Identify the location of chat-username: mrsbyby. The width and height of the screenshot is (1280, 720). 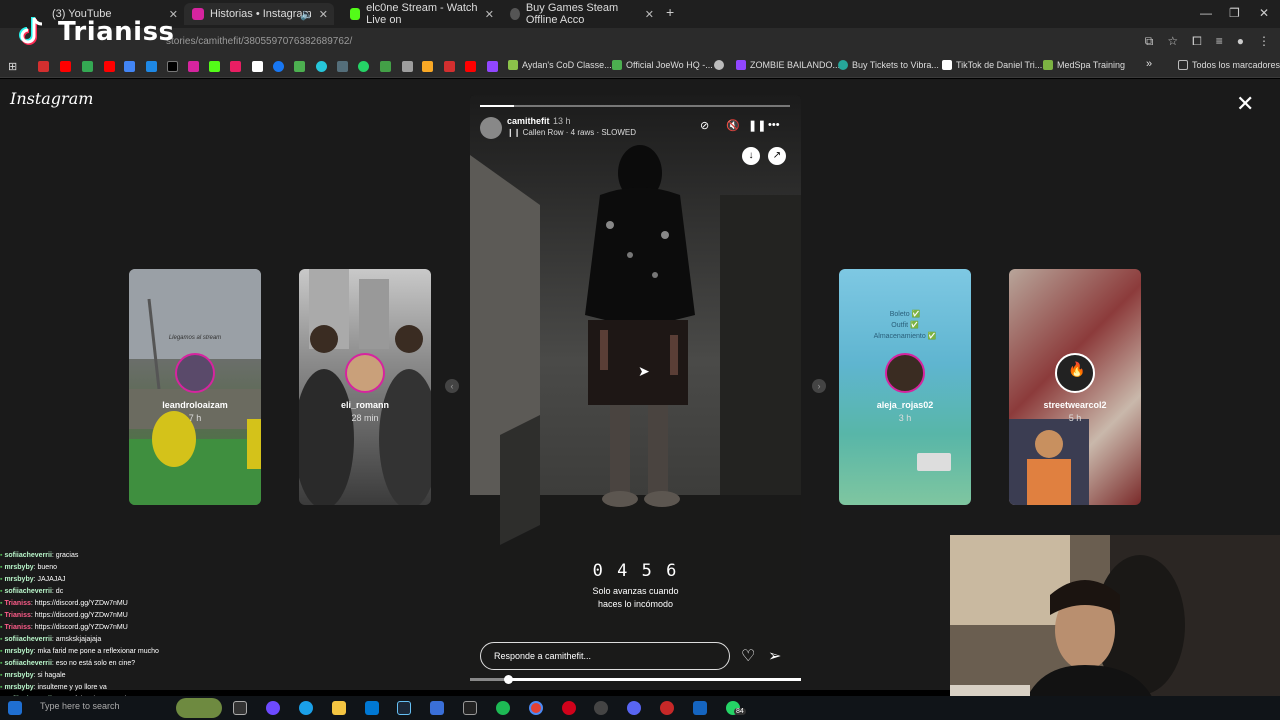
(19, 579).